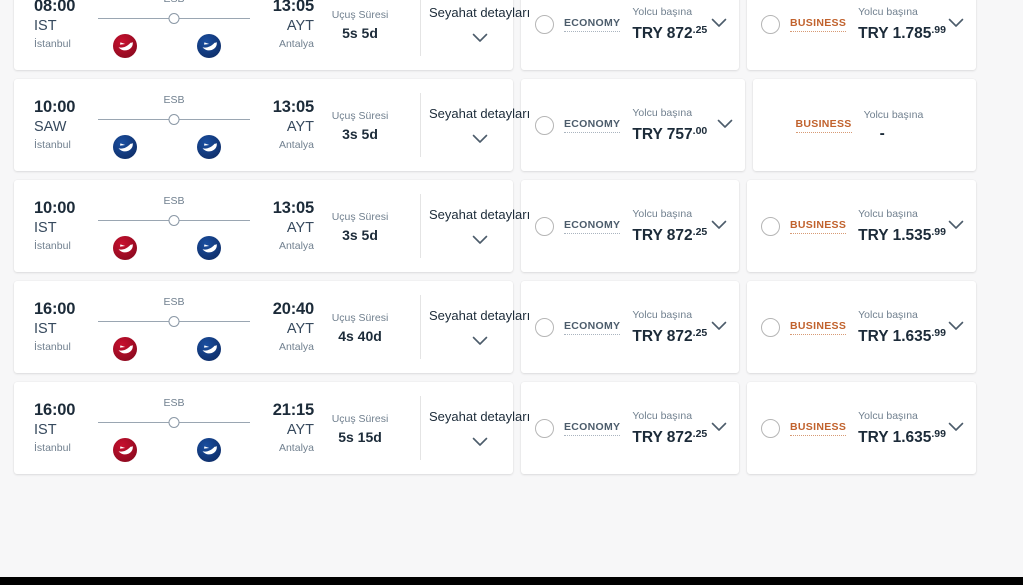 Image resolution: width=1023 pixels, height=585 pixels. Describe the element at coordinates (633, 125) in the screenshot. I see `fare-card-economy: ECONOMY Yolcu başına TRY 757.00` at that location.